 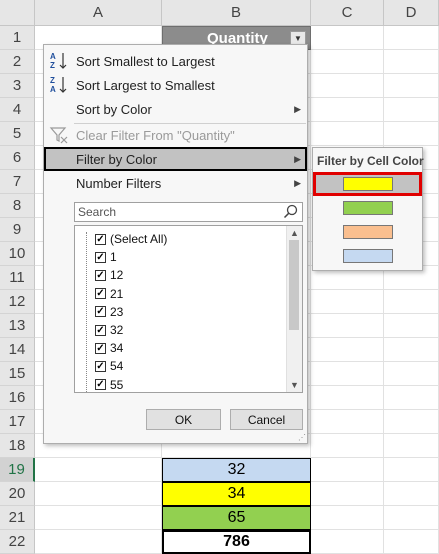 I want to click on list-scrollbar: ▲ ▼, so click(x=294, y=309).